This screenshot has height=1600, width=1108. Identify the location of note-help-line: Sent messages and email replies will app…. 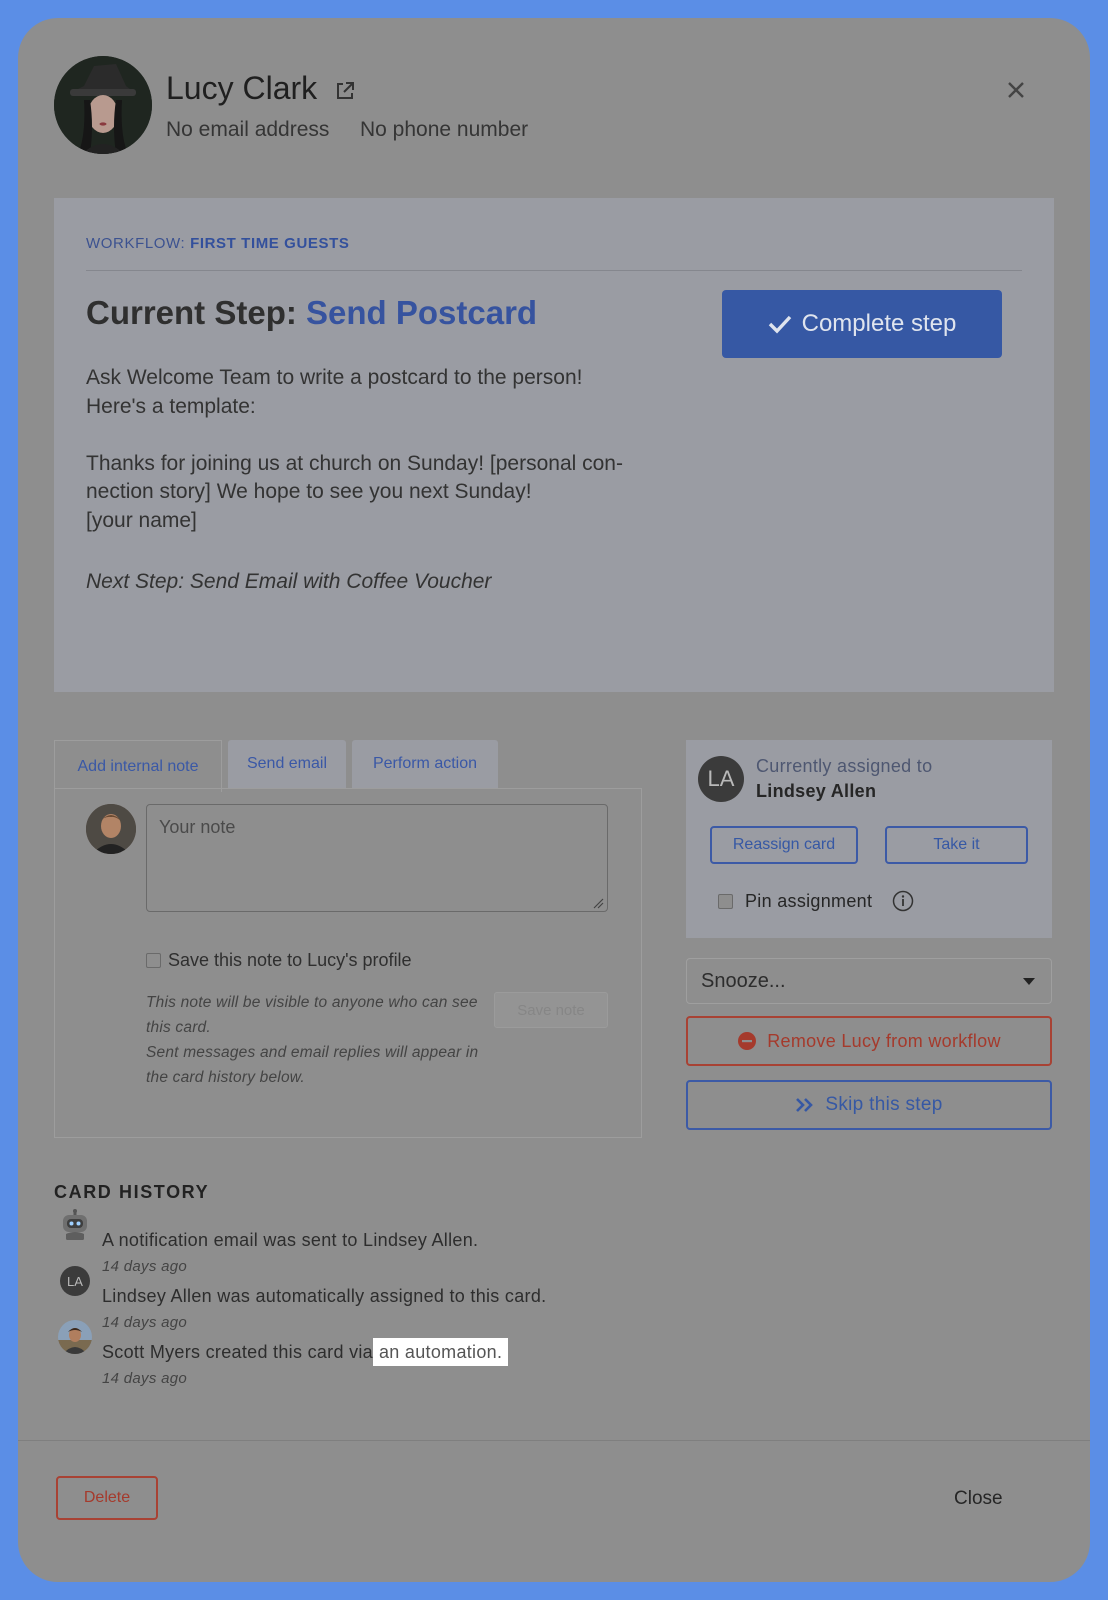
(312, 1065).